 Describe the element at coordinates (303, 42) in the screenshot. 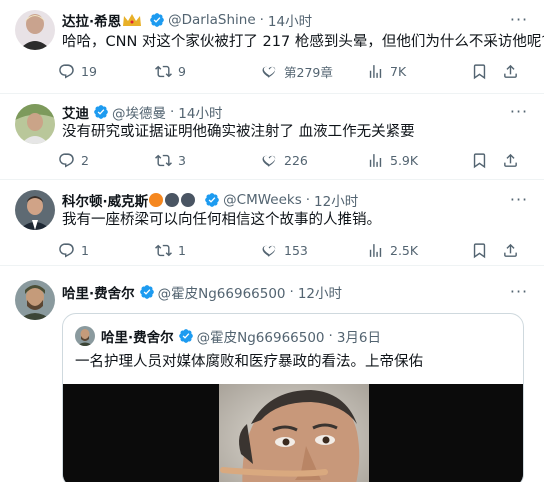

I see `tweet-text: 哈哈，CNN 对这个家伙被打了 217 枪感到头晕，但他们为什么不采访他呢?` at that location.